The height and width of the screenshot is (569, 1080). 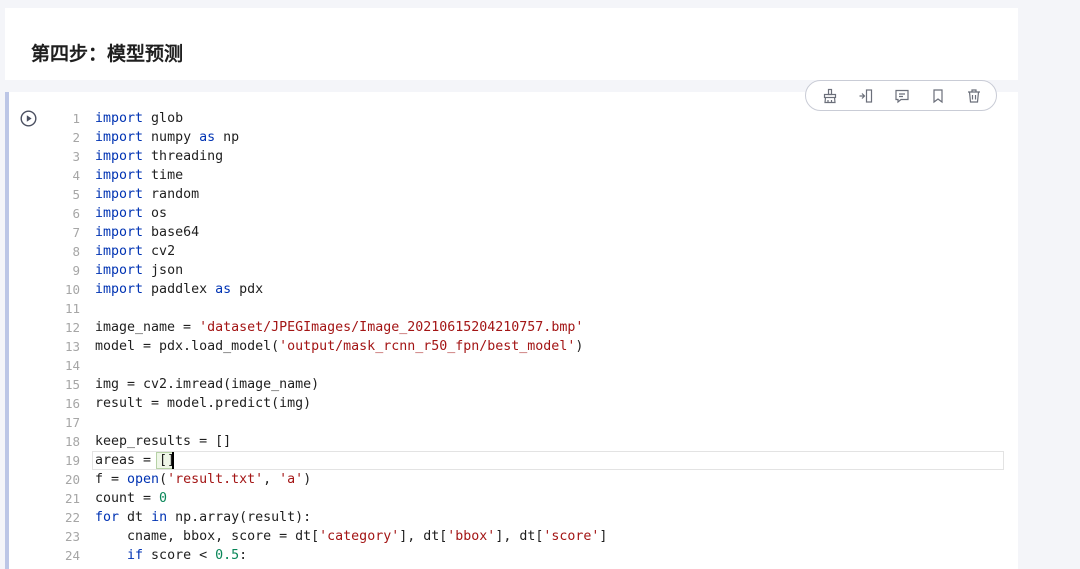 I want to click on line-number: 16, so click(x=72, y=403).